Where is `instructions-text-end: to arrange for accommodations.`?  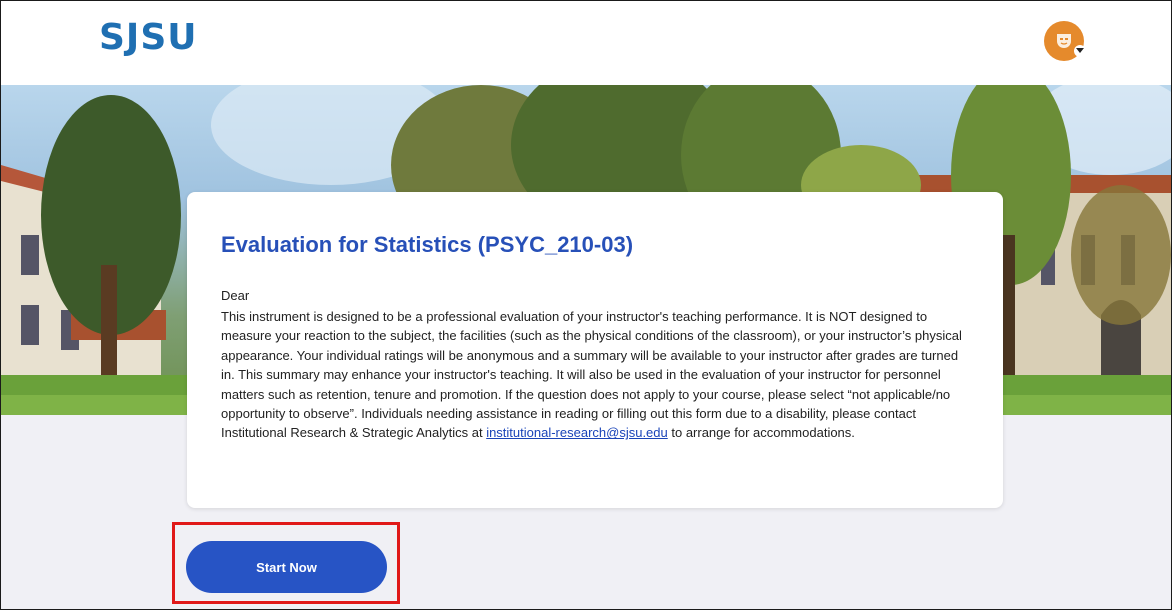 instructions-text-end: to arrange for accommodations. is located at coordinates (761, 433).